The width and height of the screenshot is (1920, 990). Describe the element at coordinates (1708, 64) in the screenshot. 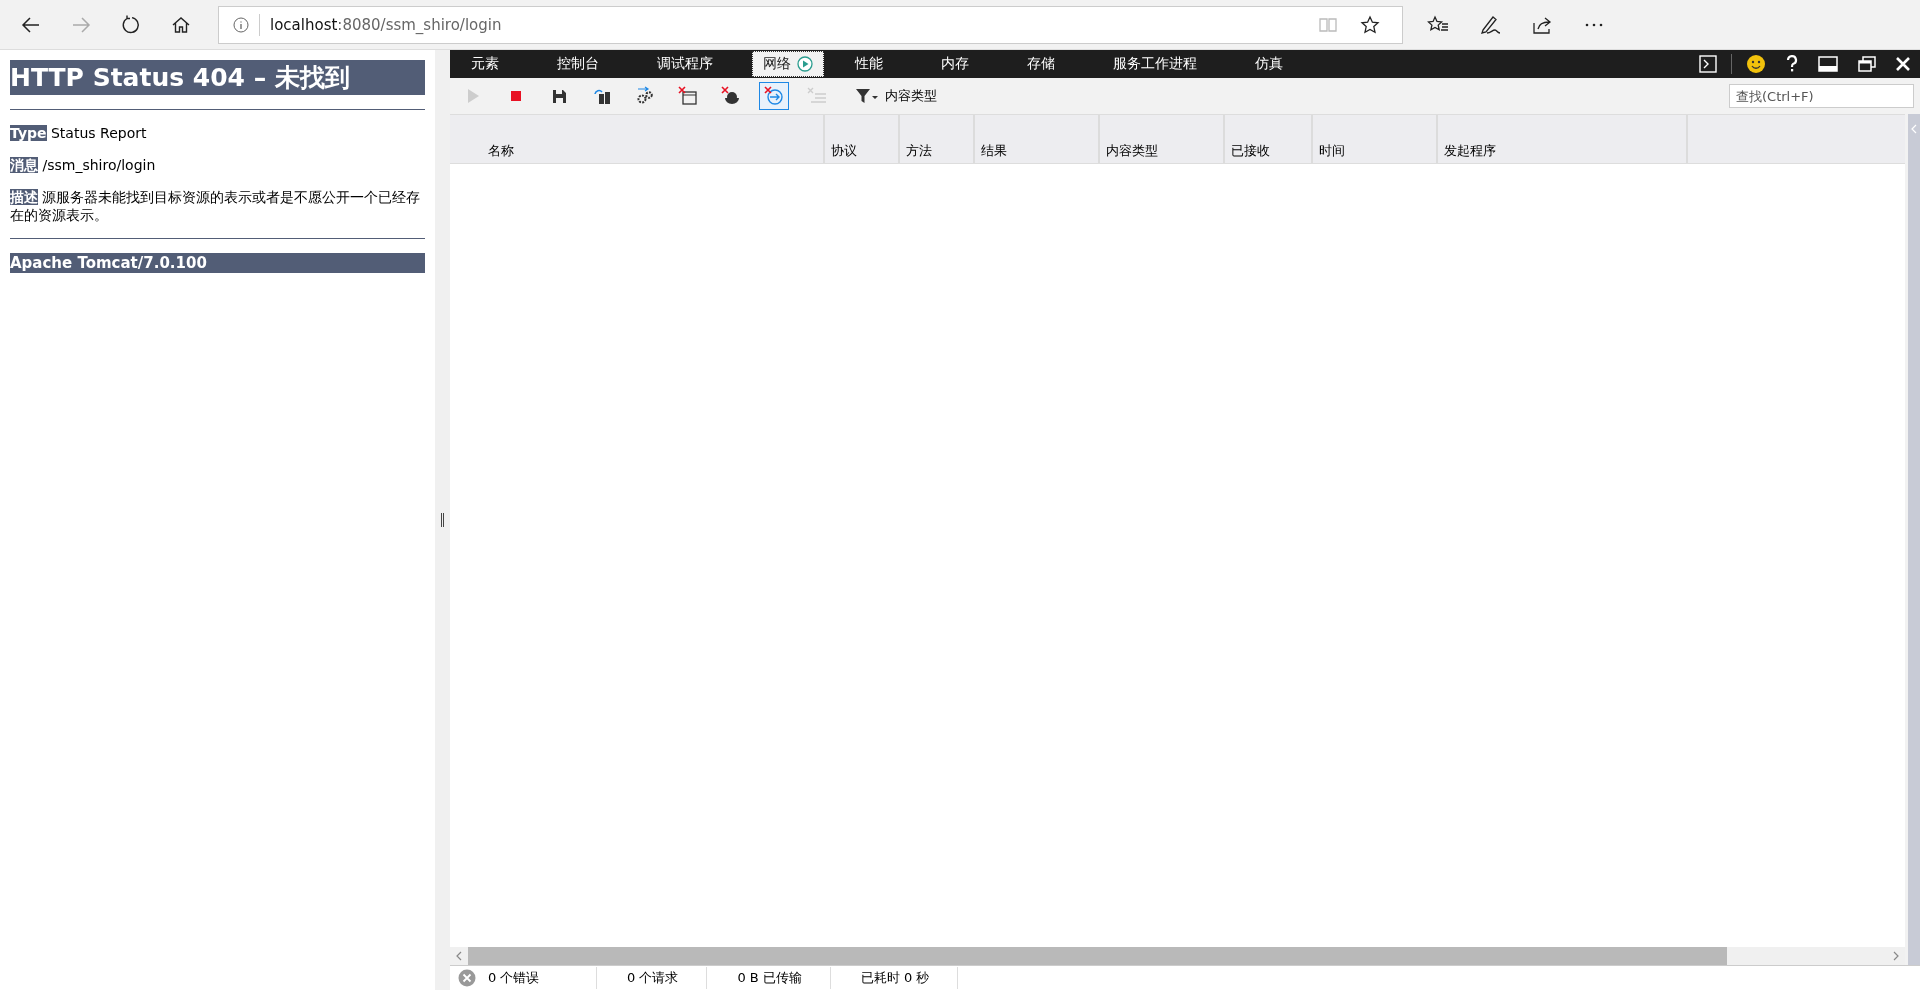

I see `console-icon` at that location.